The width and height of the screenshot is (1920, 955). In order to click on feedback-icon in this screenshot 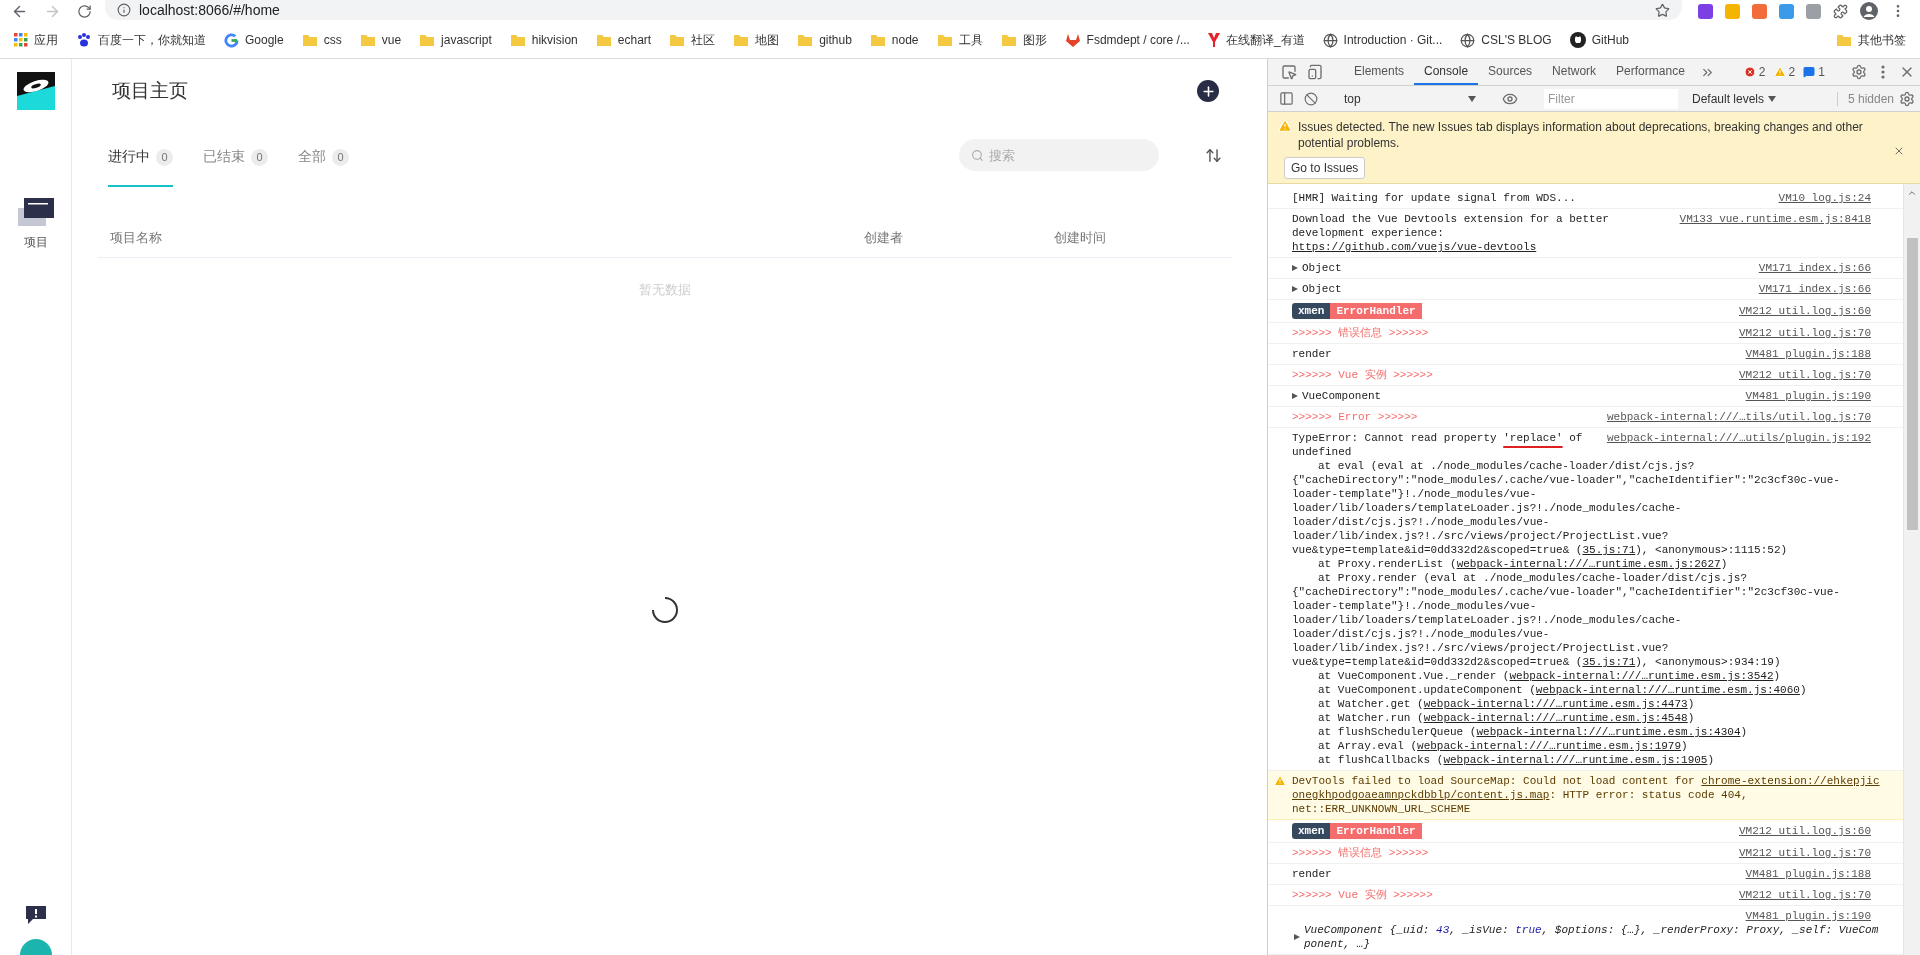, I will do `click(35, 915)`.